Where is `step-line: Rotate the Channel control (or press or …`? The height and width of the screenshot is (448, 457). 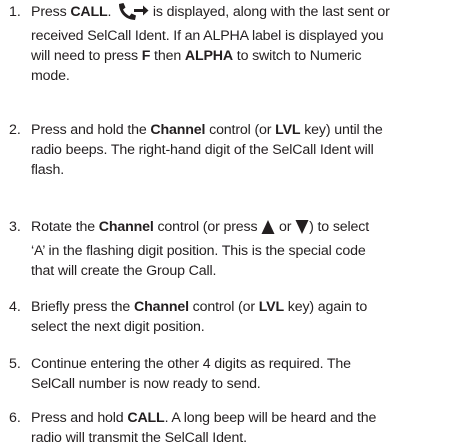
step-line: Rotate the Channel control (or press or … is located at coordinates (241, 229).